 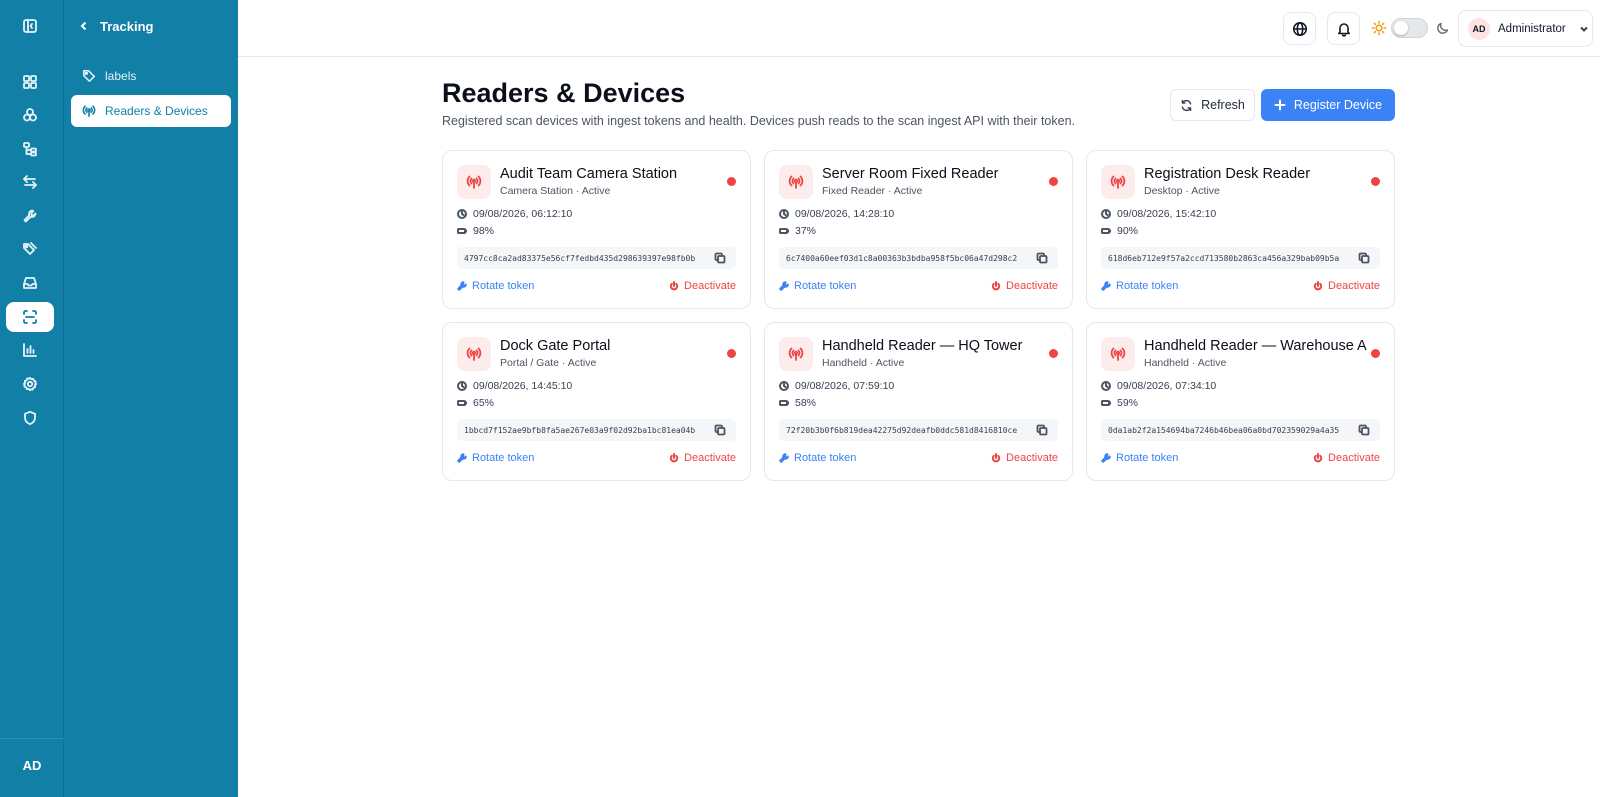 I want to click on bell-icon, so click(x=1343, y=29).